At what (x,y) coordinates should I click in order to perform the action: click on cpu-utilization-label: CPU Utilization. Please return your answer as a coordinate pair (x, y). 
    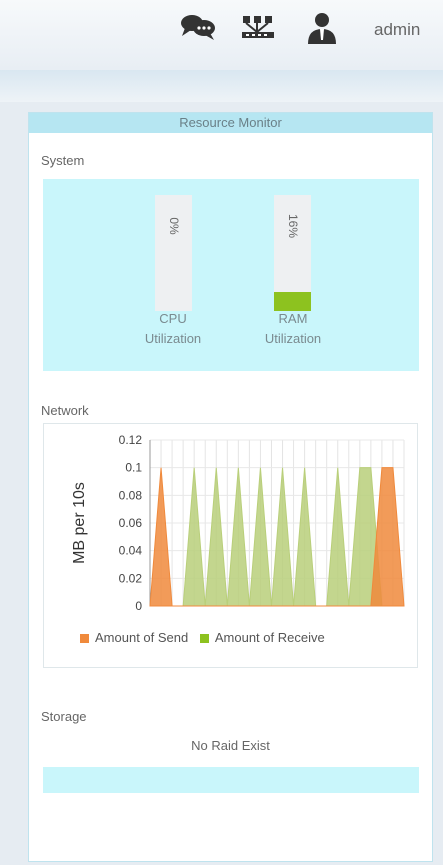
    Looking at the image, I should click on (173, 329).